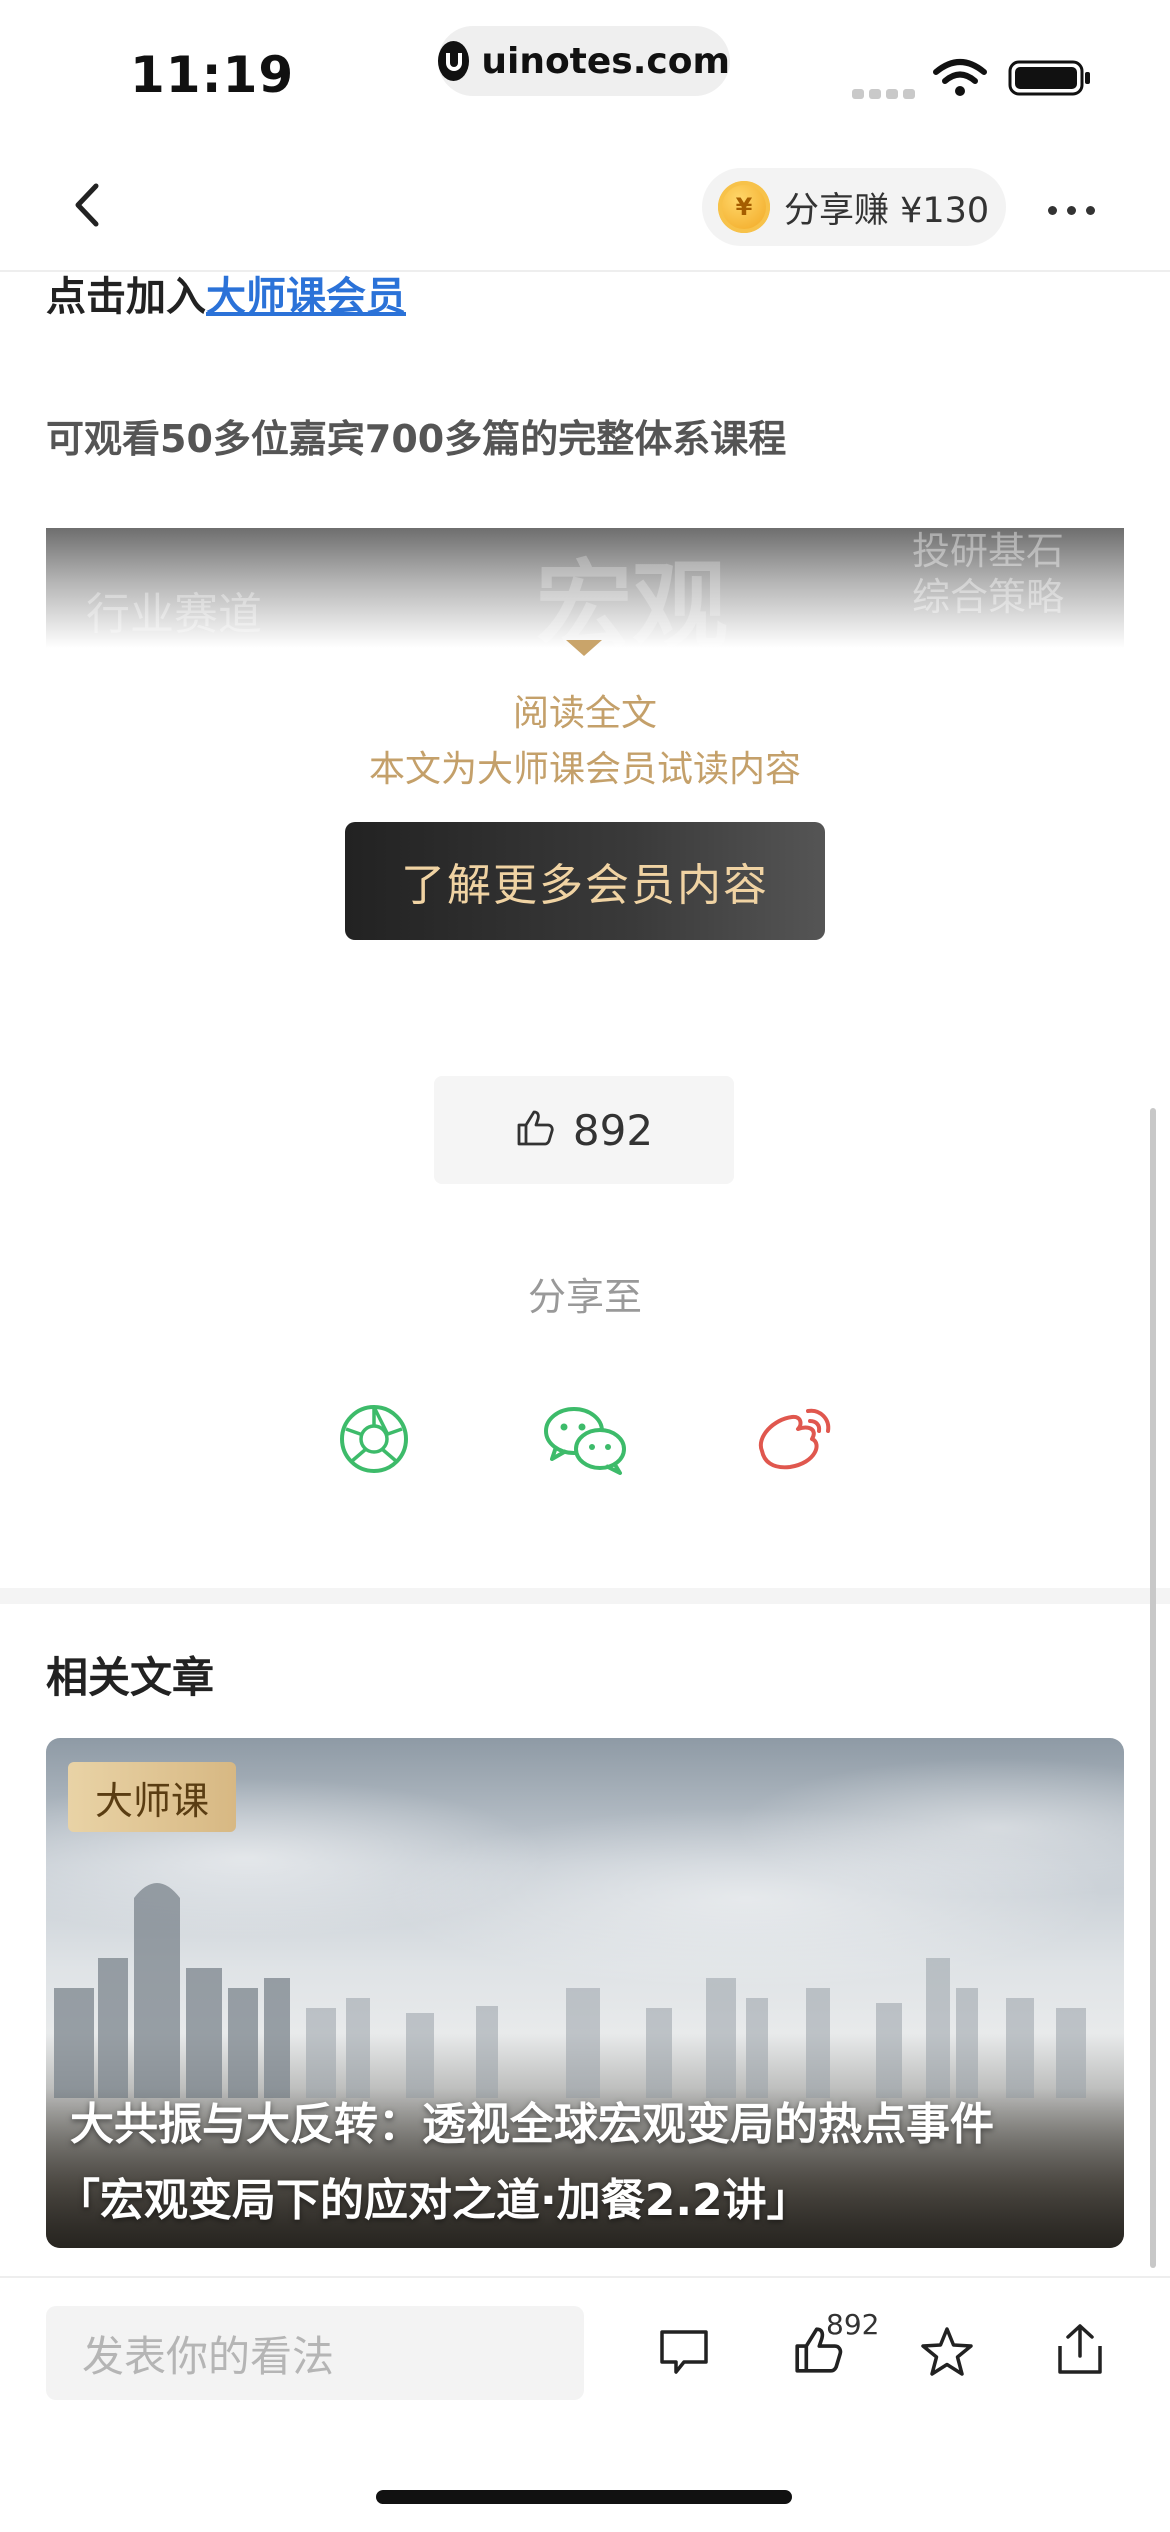  What do you see at coordinates (585, 710) in the screenshot?
I see `read-full-link: 阅读全文` at bounding box center [585, 710].